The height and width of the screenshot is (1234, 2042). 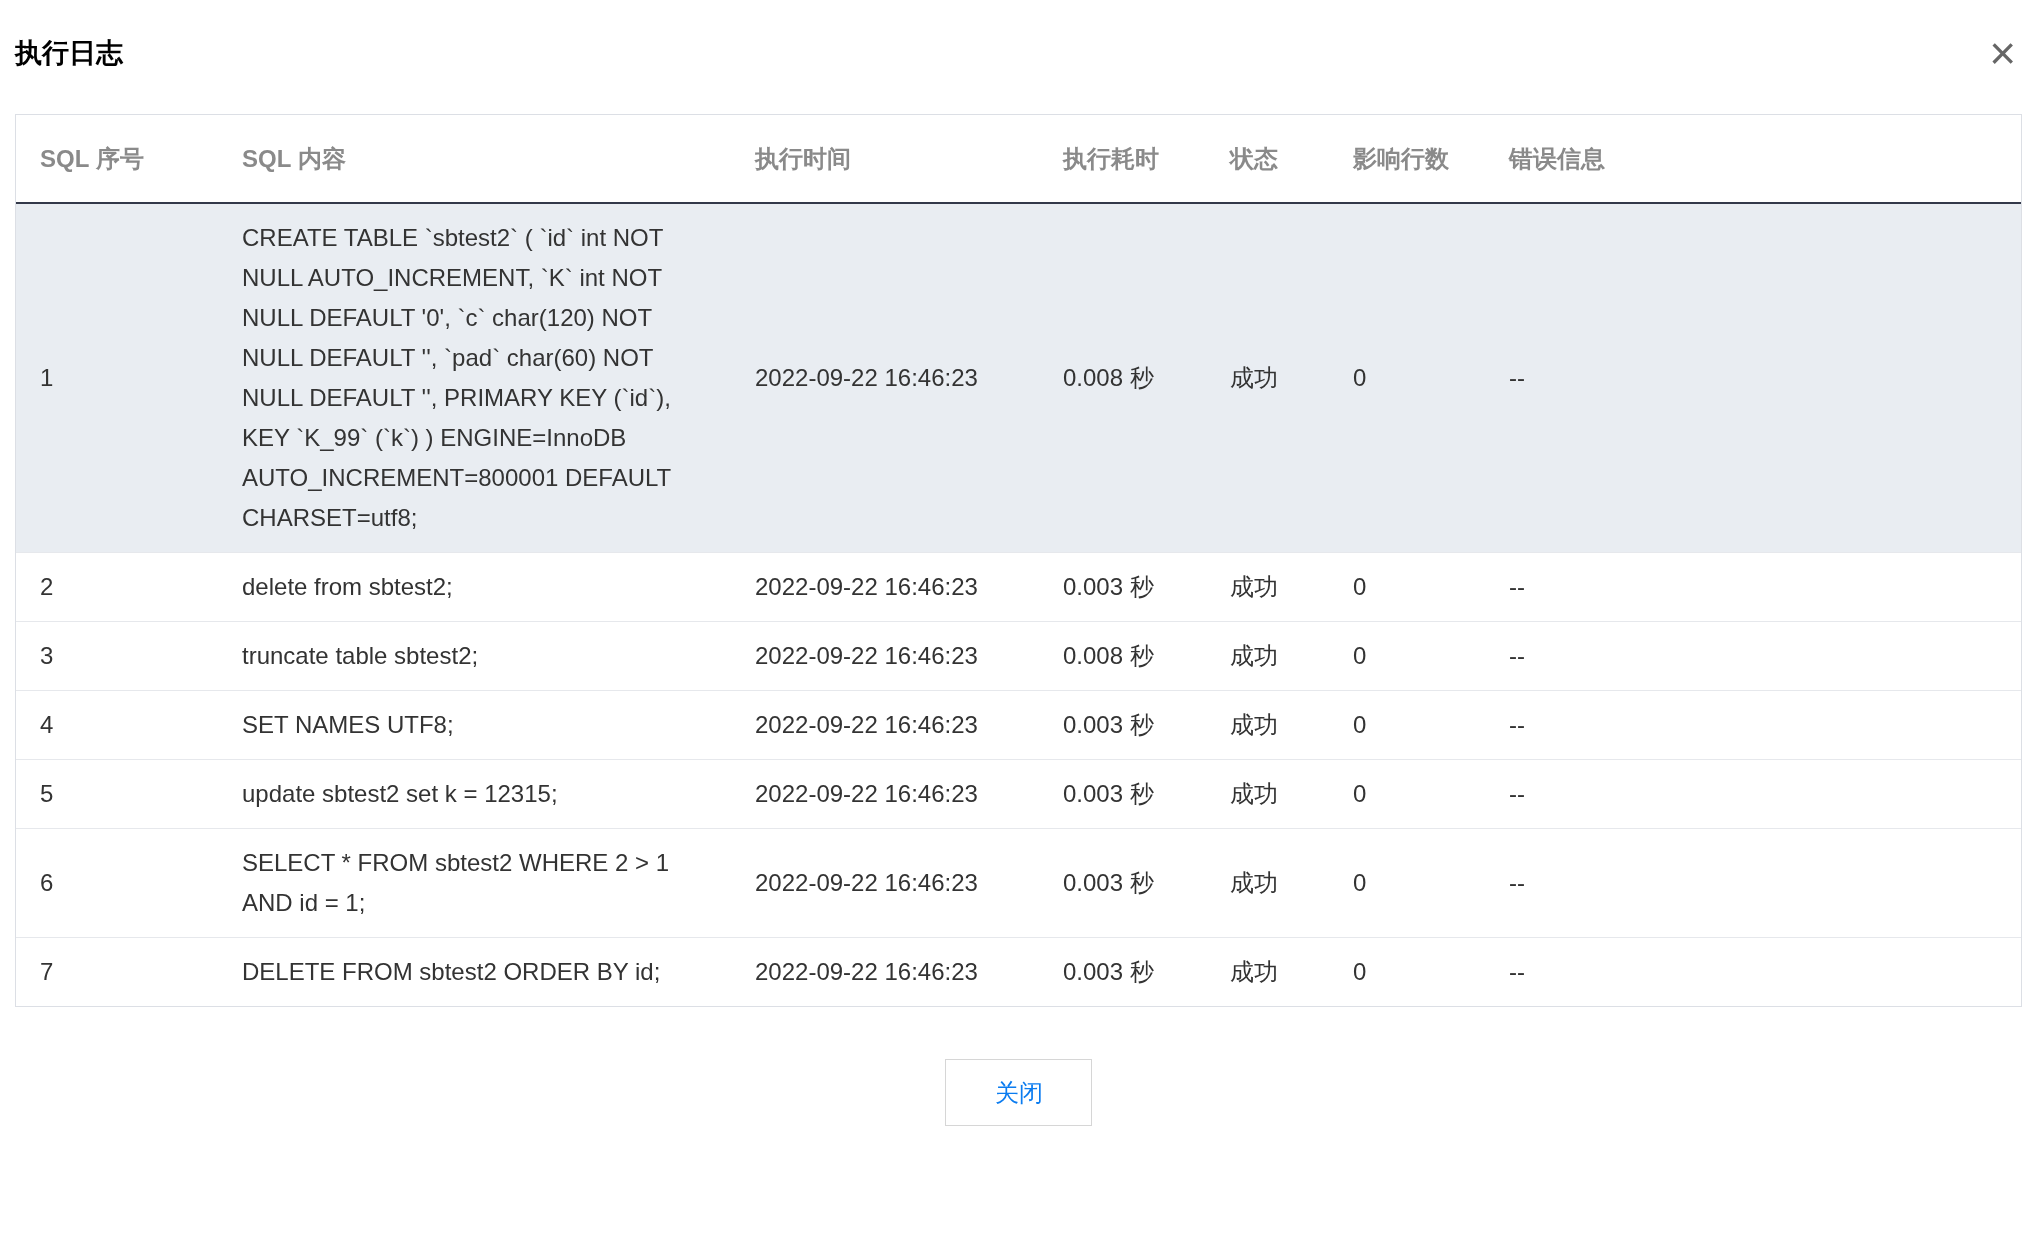 What do you see at coordinates (474, 587) in the screenshot?
I see `table-cell: delete from sbtest2;` at bounding box center [474, 587].